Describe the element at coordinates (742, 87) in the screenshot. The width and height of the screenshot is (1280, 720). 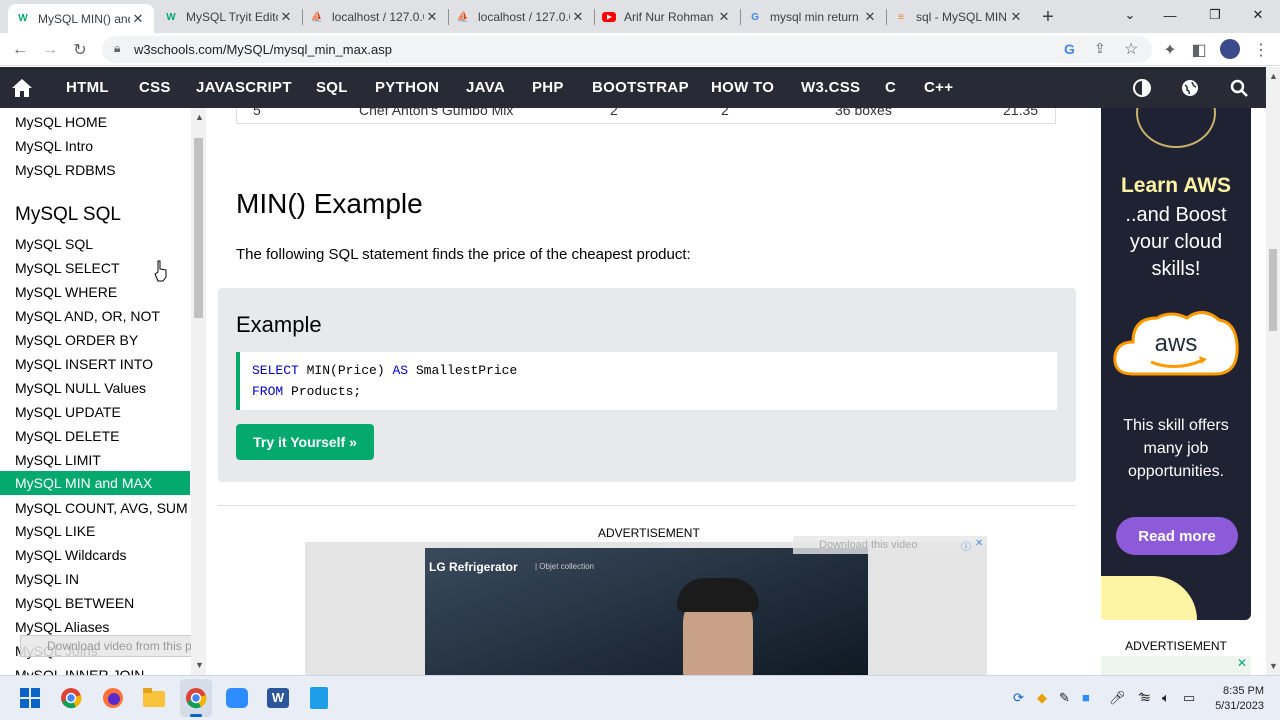
I see `nav-how-to: HOW TO` at that location.